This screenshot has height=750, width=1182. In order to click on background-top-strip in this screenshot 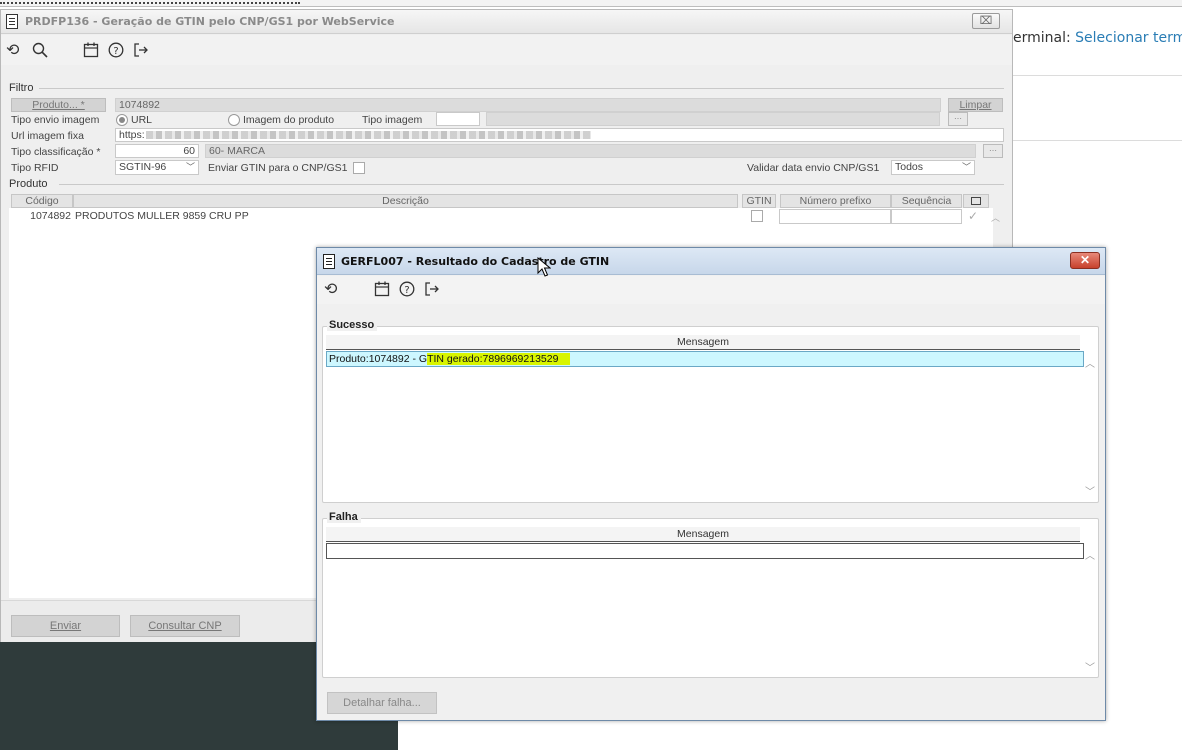, I will do `click(591, 3)`.